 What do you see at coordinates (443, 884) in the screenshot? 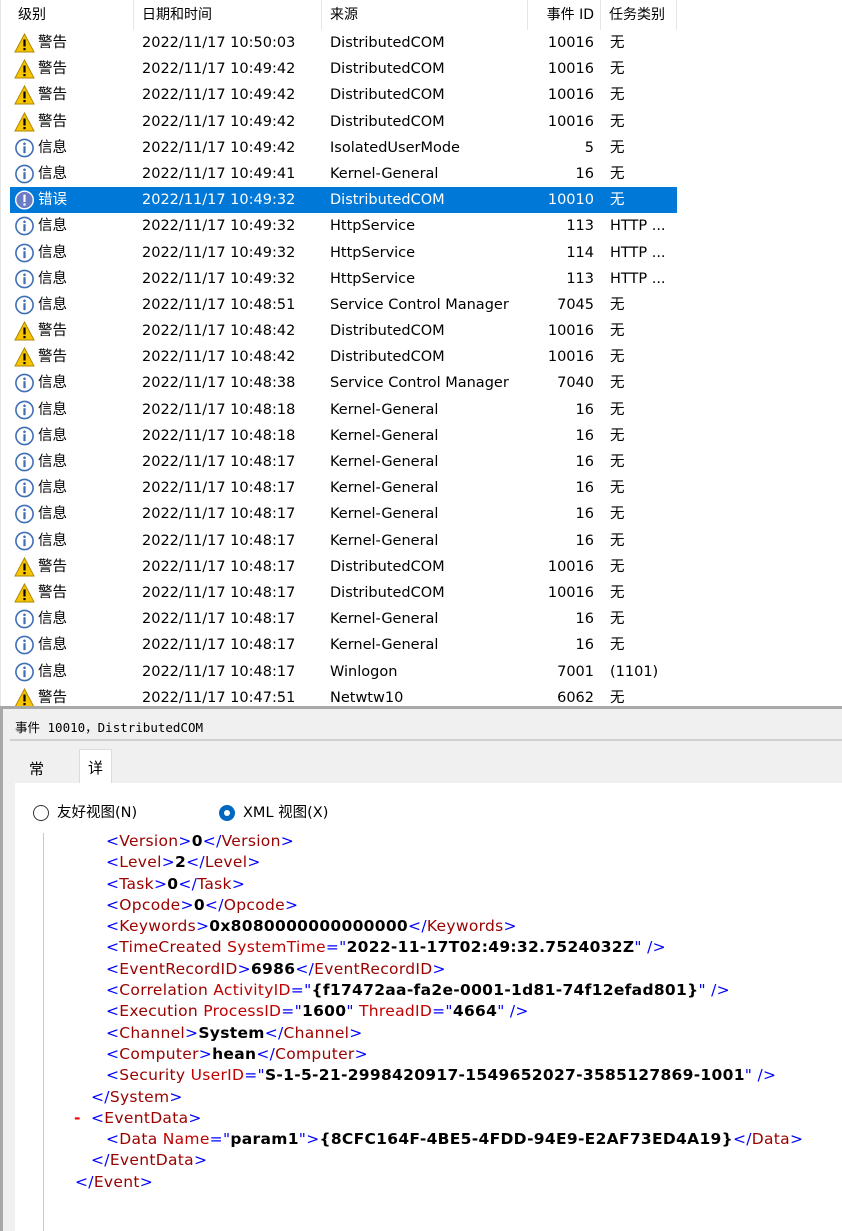
I see `xml-line: <Task>0</Task>` at bounding box center [443, 884].